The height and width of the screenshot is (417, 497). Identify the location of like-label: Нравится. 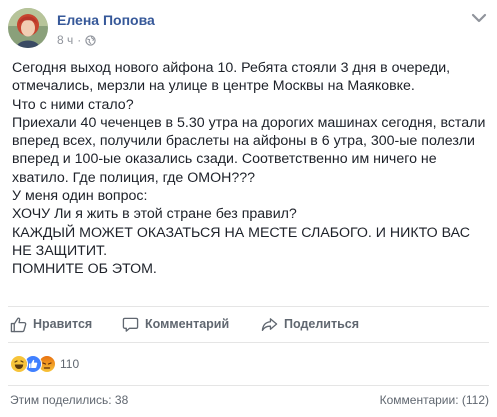
(63, 324).